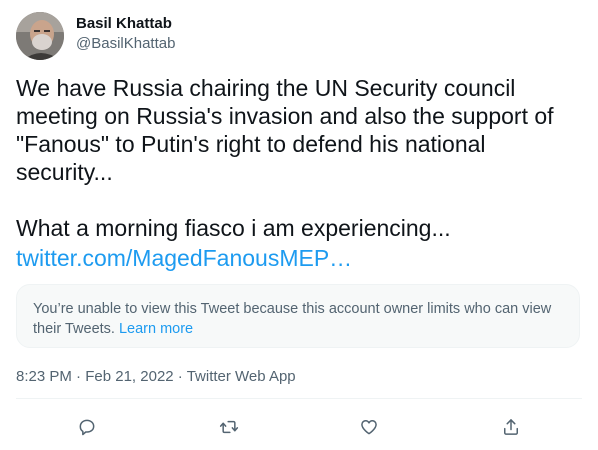 The width and height of the screenshot is (598, 450). Describe the element at coordinates (156, 329) in the screenshot. I see `learn-more-link: Learn more` at that location.